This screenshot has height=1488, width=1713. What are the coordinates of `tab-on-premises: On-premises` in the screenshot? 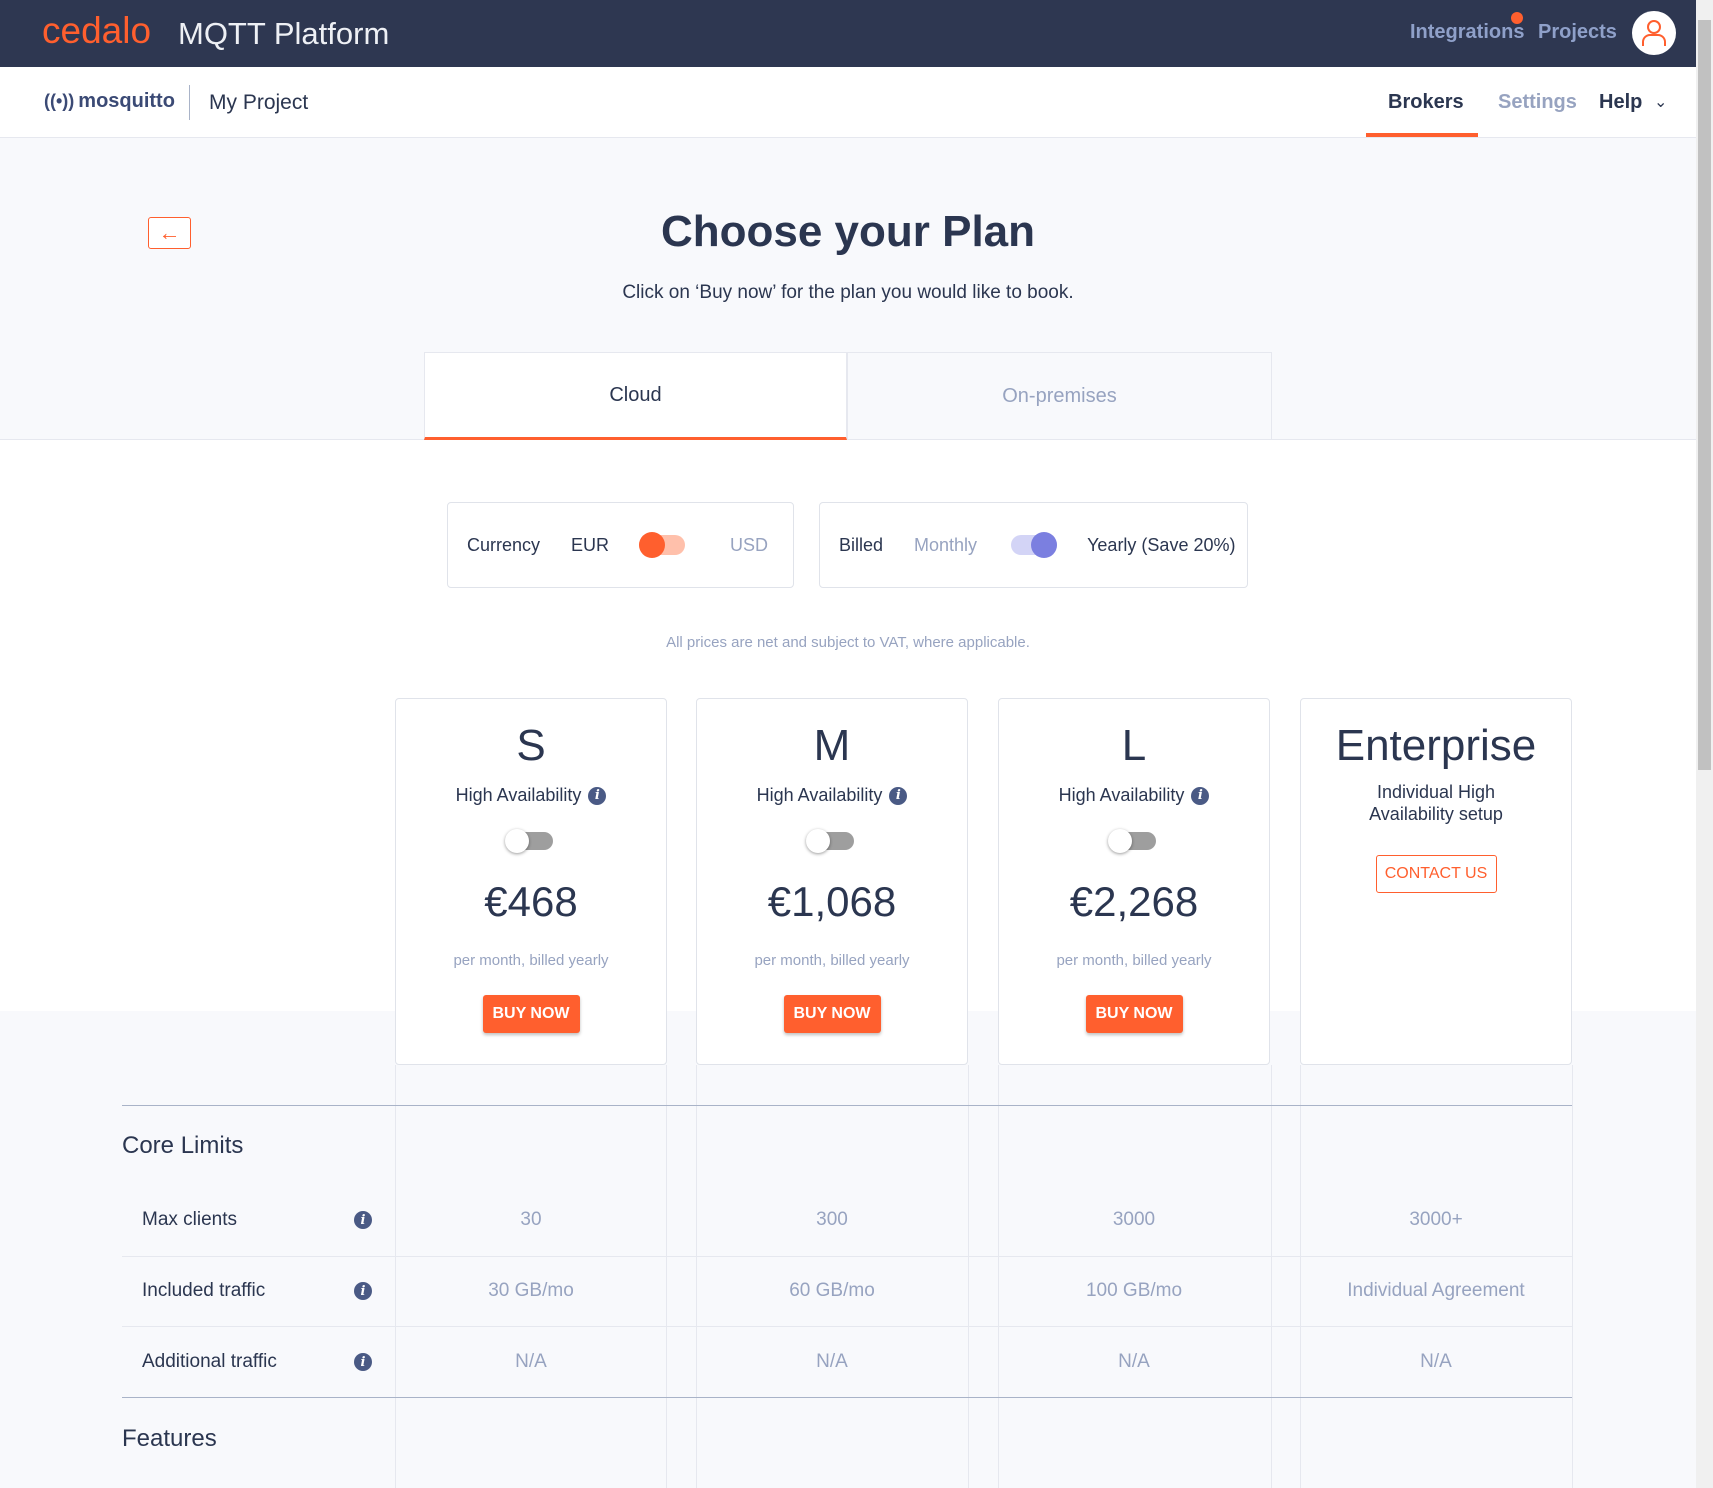 It's located at (1059, 395).